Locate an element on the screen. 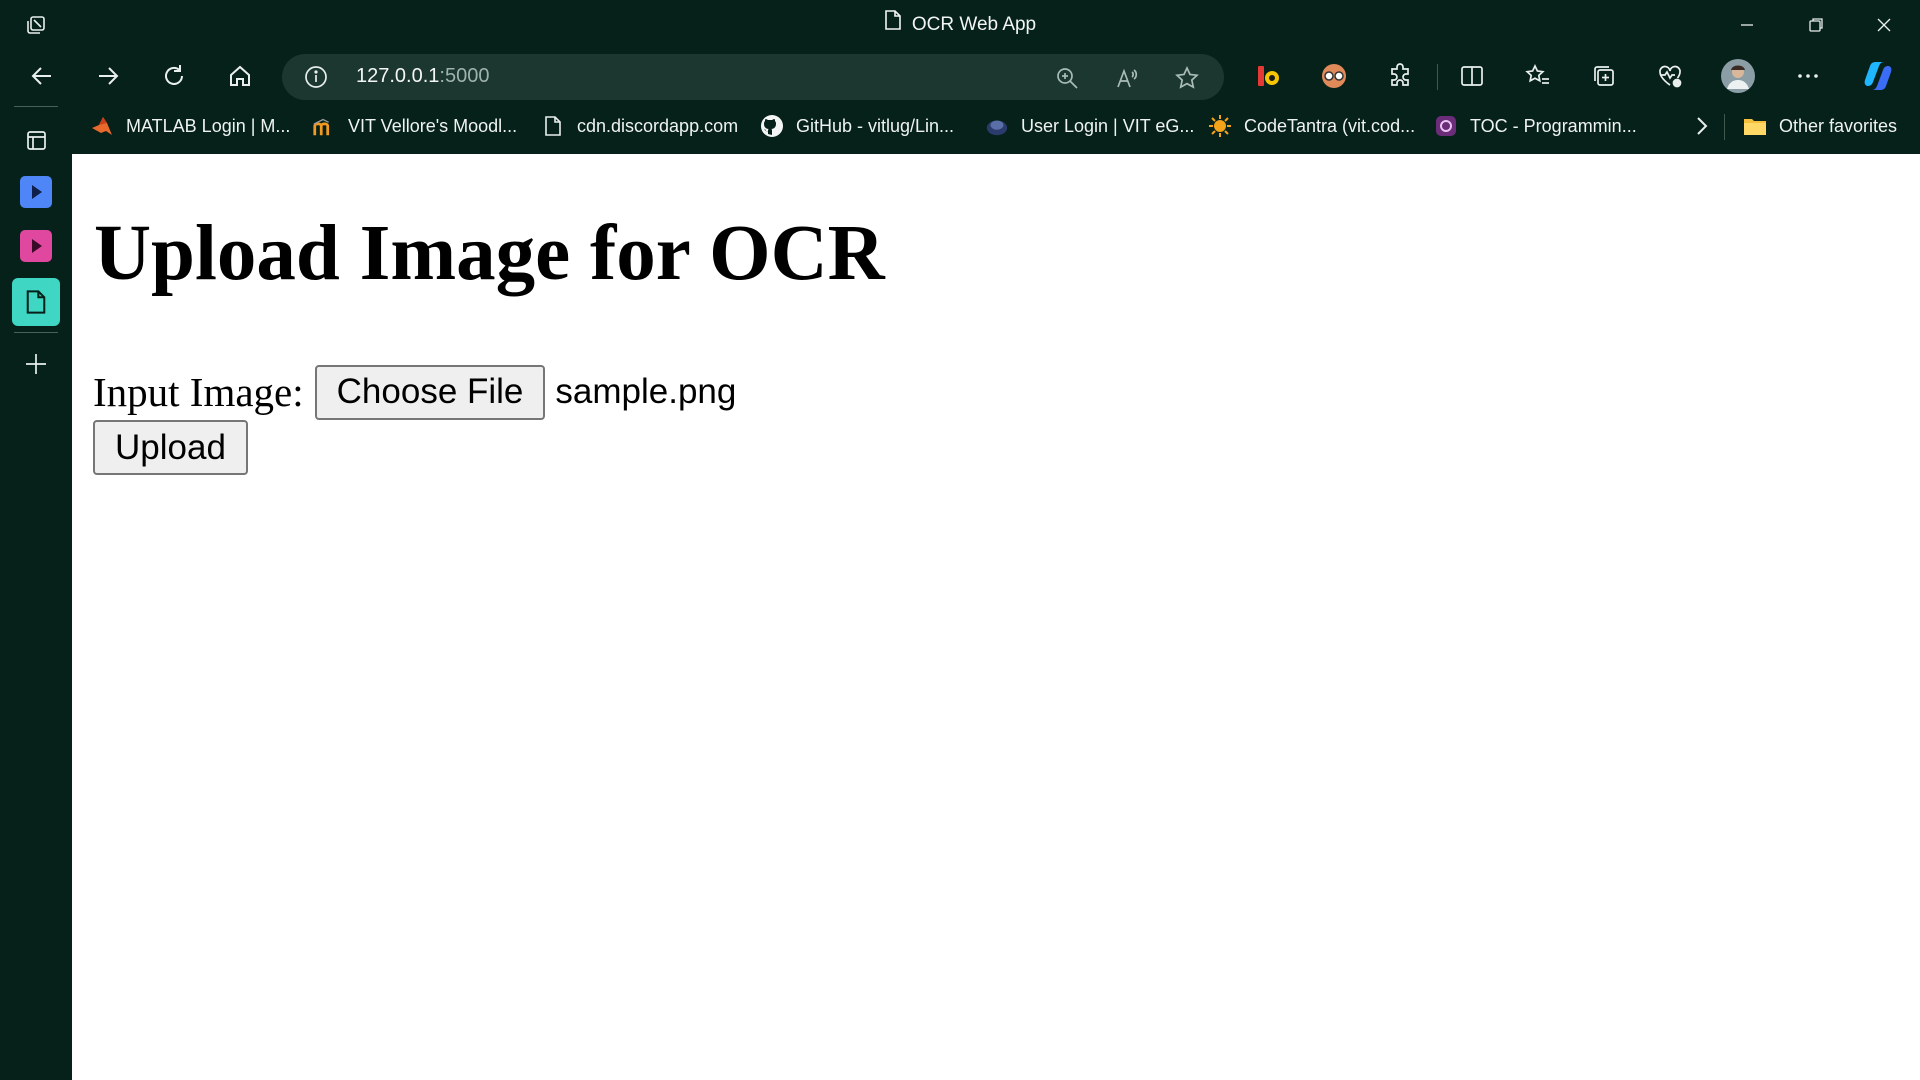 Image resolution: width=1920 pixels, height=1080 pixels. document-icon is located at coordinates (893, 23).